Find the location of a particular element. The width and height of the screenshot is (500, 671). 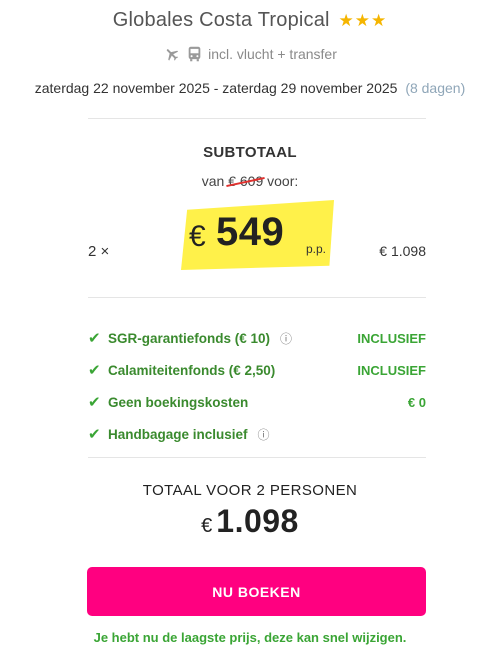

feature-item: ✔ Handbagage inclusief ⓘ is located at coordinates (257, 434).